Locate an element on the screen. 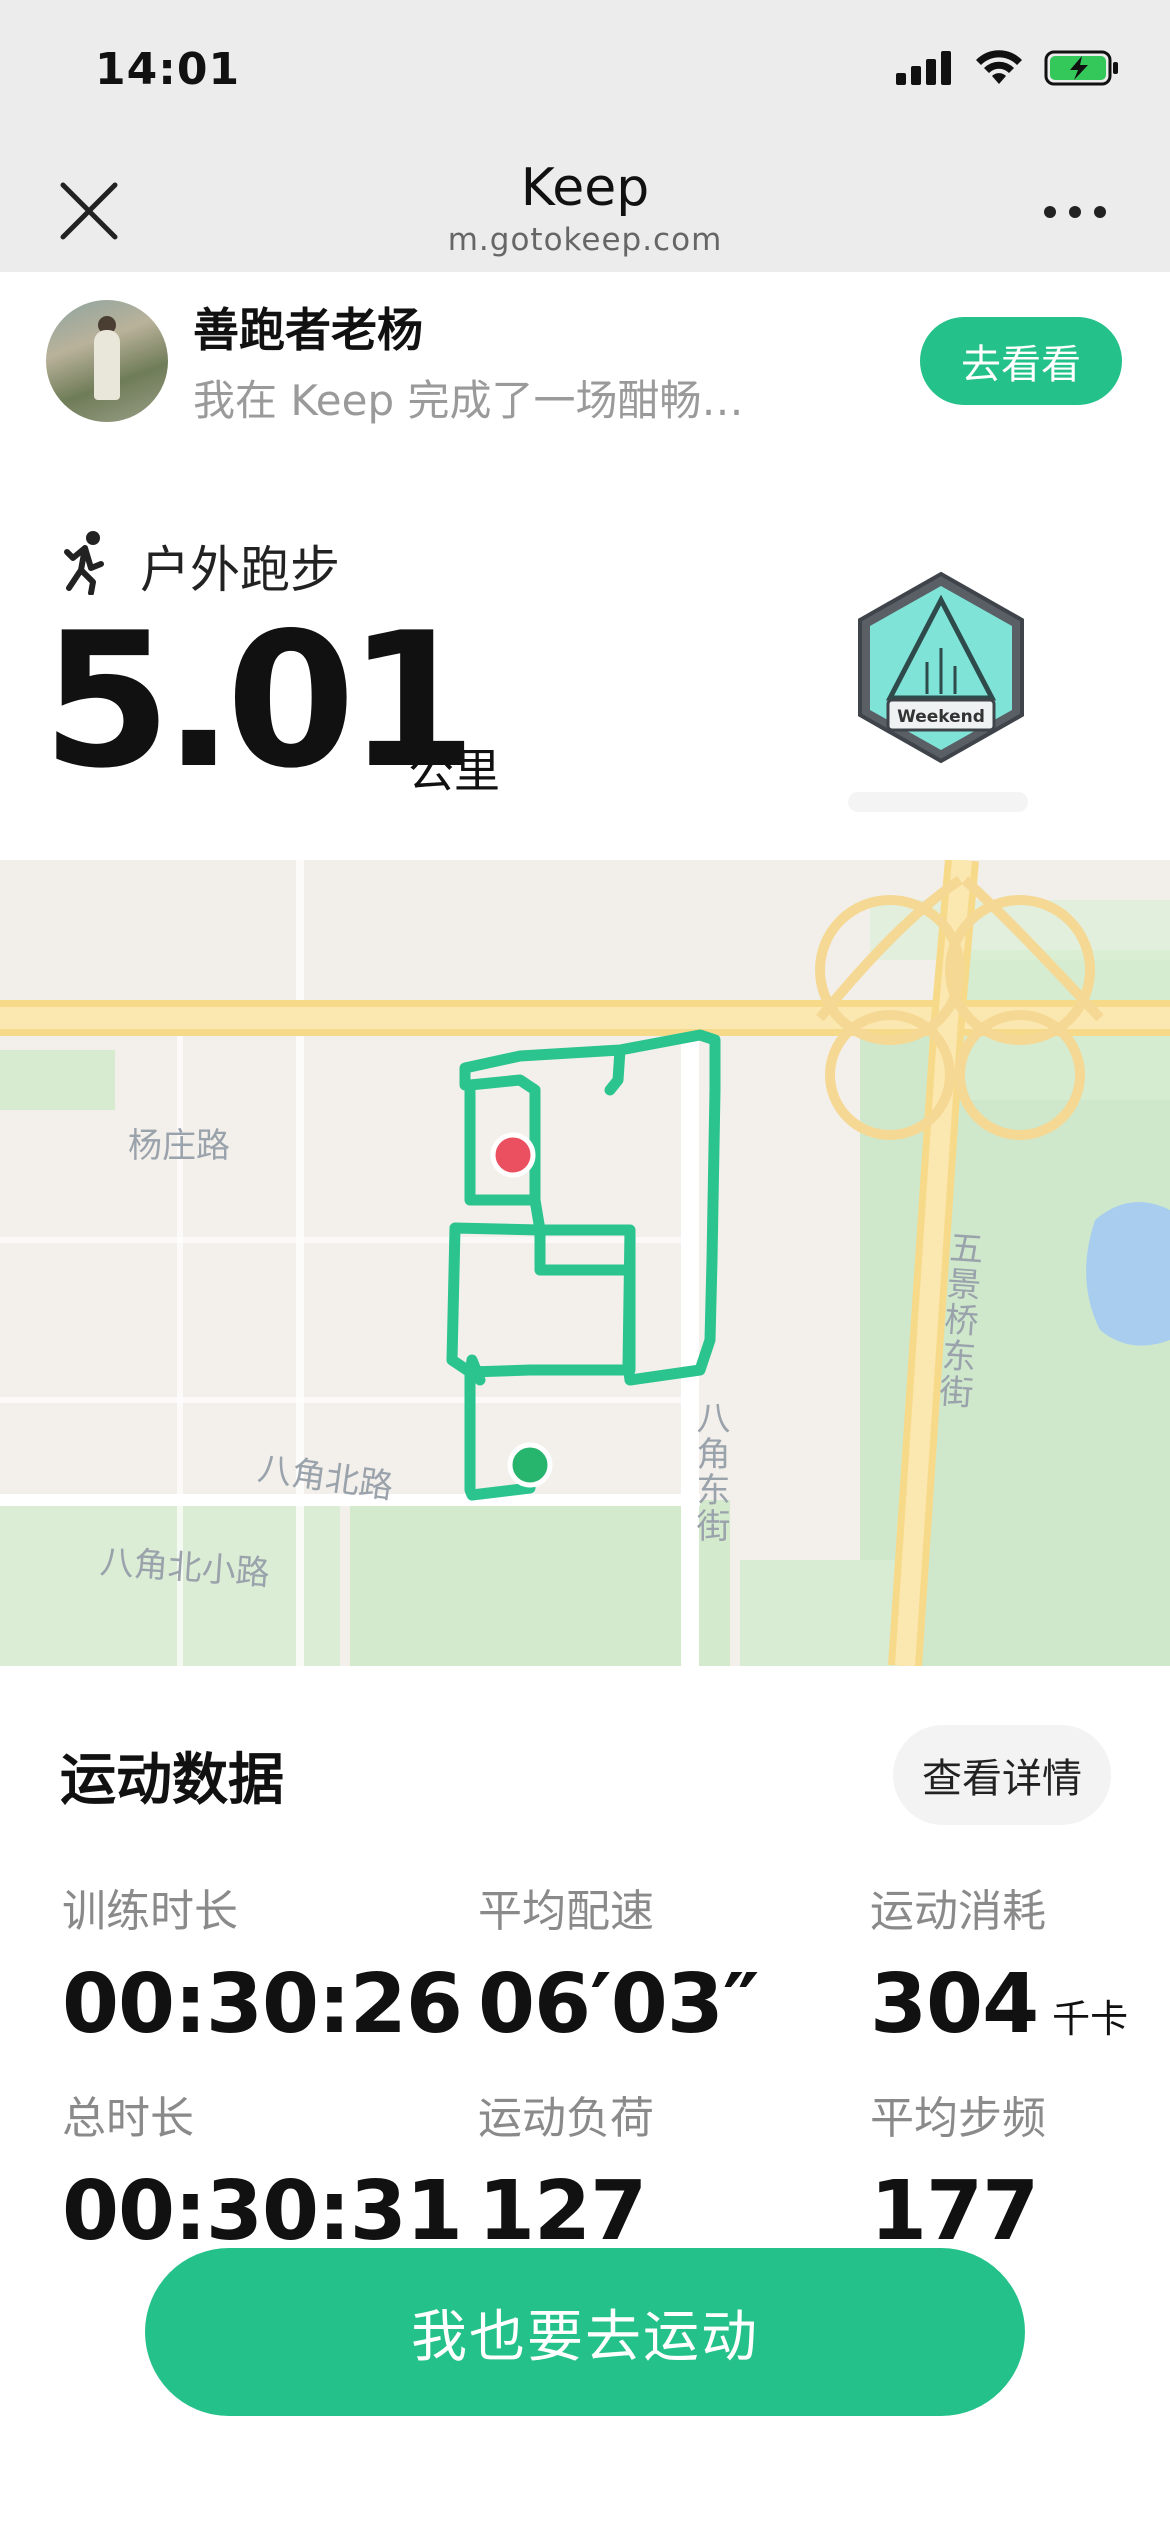 The height and width of the screenshot is (2532, 1170). stats-title: 运动数据 is located at coordinates (172, 1780).